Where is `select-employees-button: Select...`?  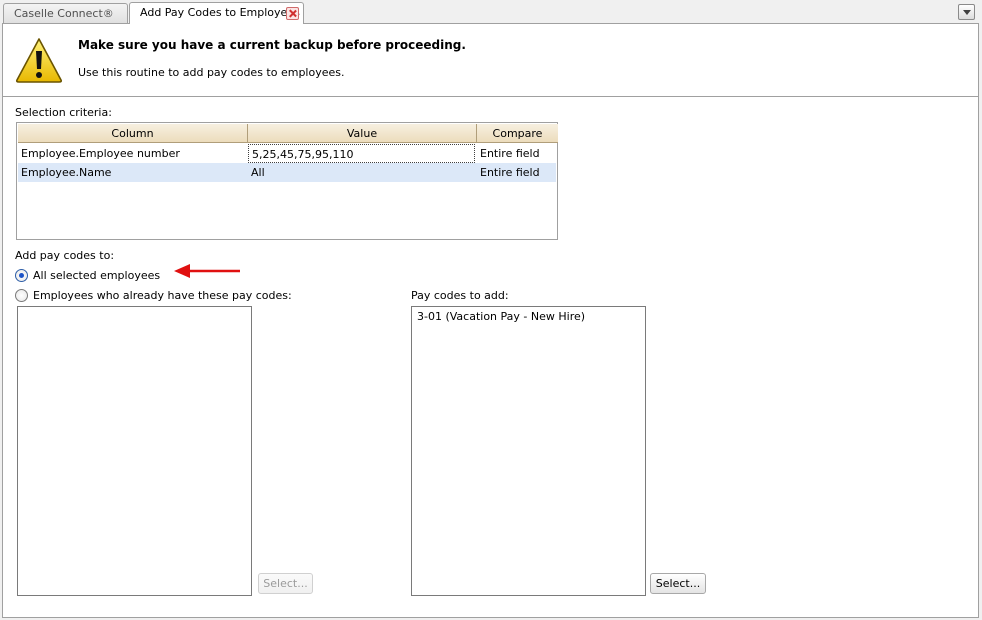
select-employees-button: Select... is located at coordinates (285, 583).